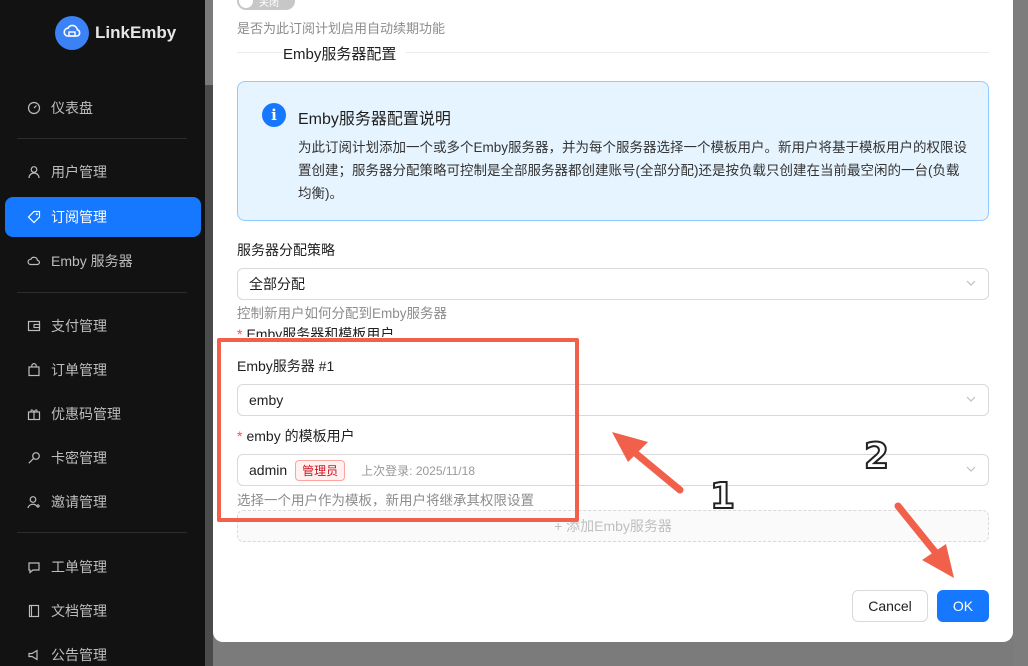 This screenshot has height=666, width=1028. I want to click on sidebar-item-label: 工单管理, so click(79, 567).